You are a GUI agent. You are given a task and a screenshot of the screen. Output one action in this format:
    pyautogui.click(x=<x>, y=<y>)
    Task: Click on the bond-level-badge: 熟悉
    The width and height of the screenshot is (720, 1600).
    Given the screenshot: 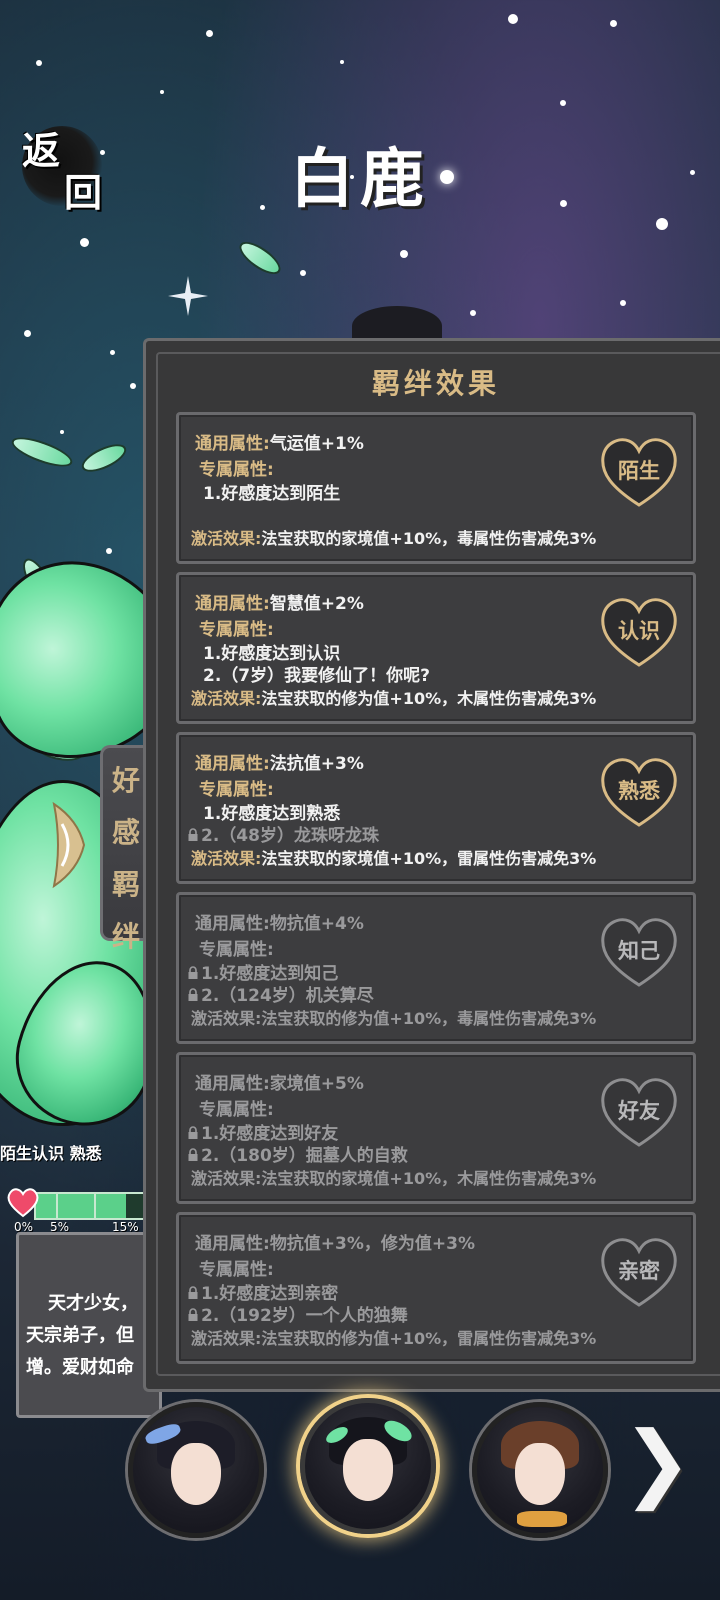 What is the action you would take?
    pyautogui.click(x=639, y=791)
    